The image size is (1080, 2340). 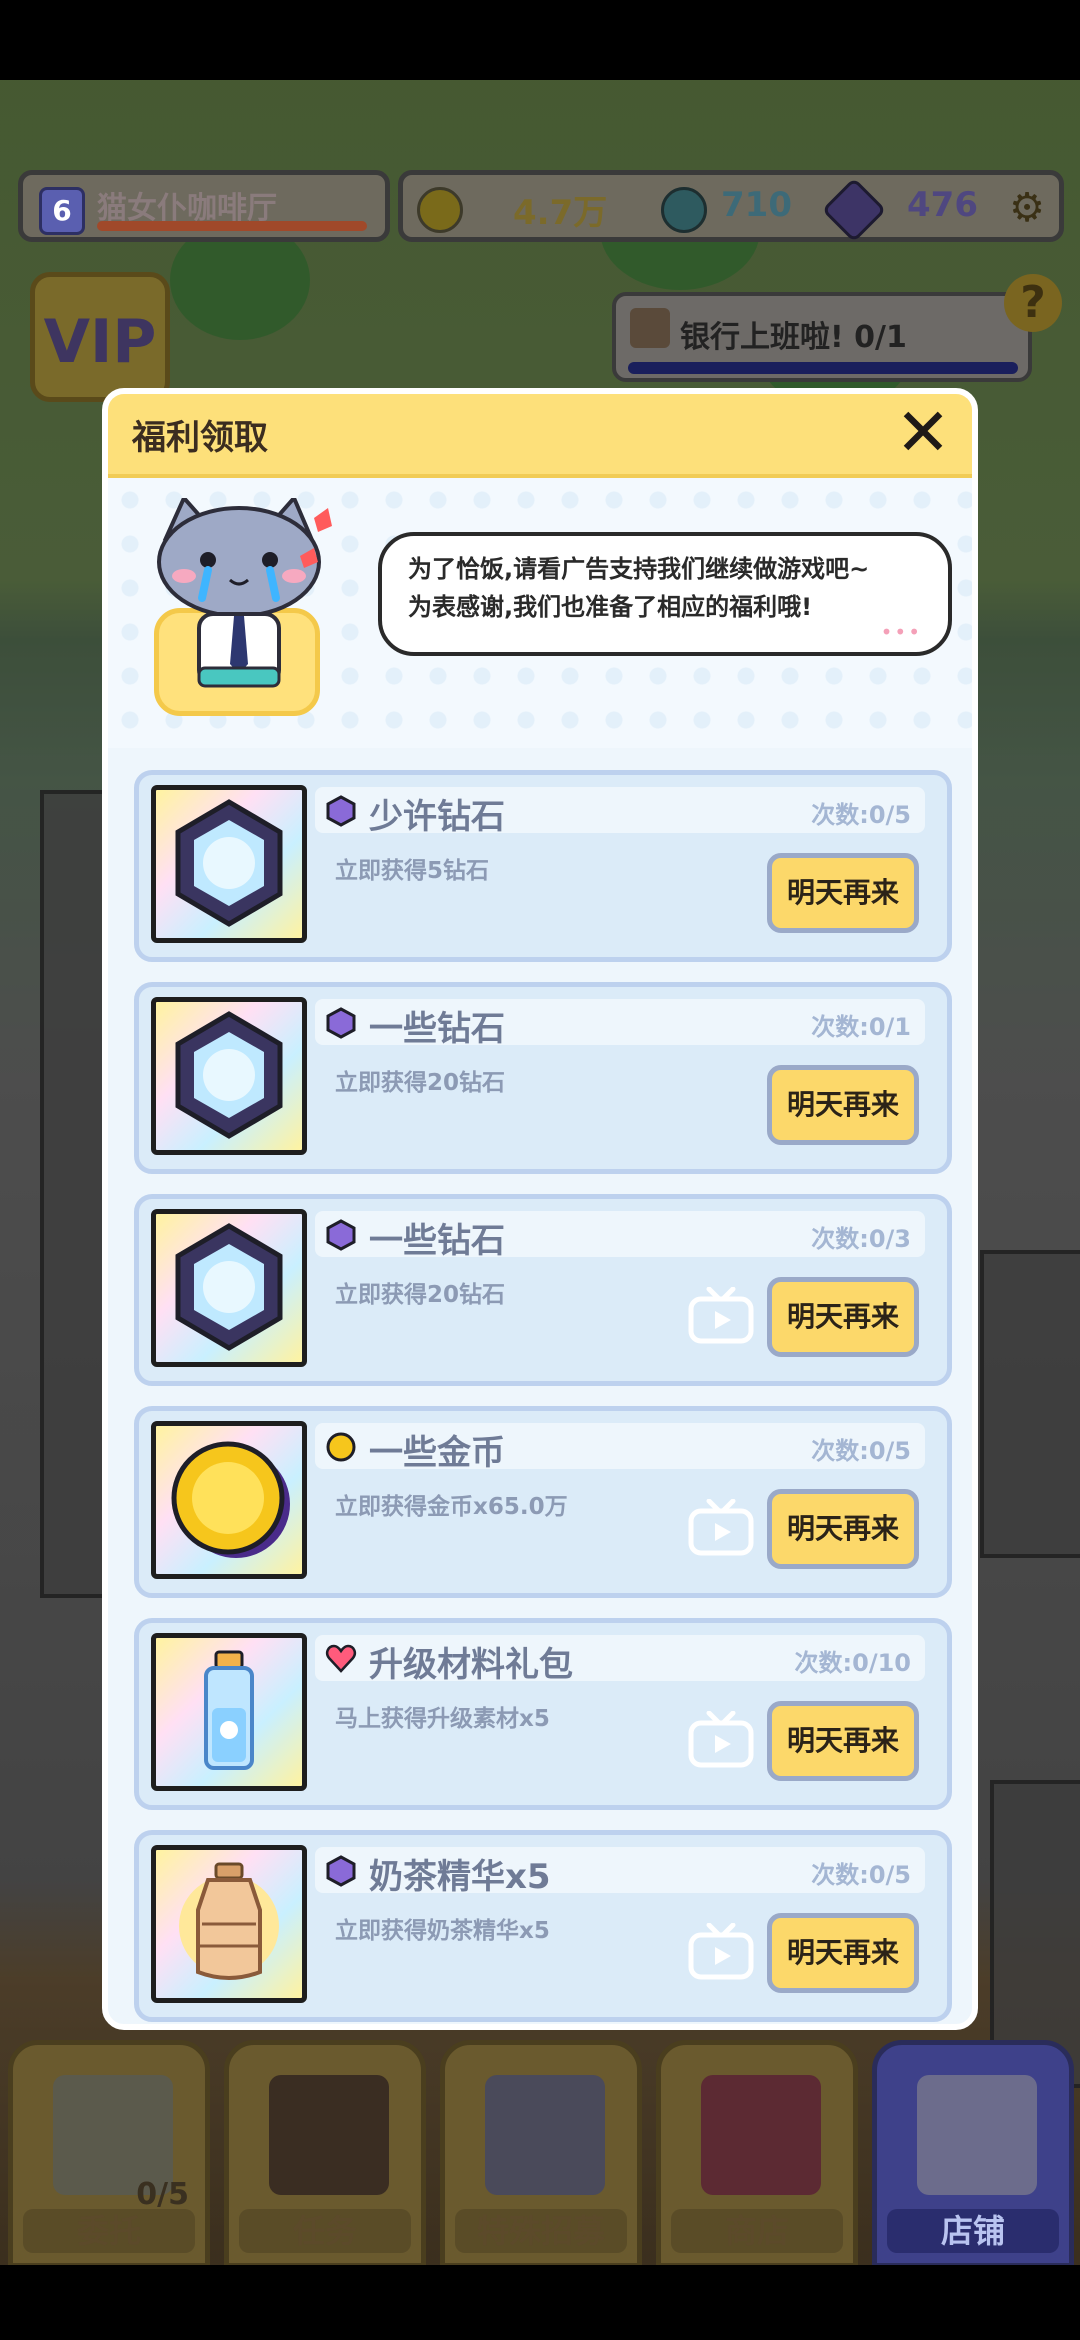 What do you see at coordinates (543, 1078) in the screenshot?
I see `reward-card: 一些钻石 次数:0/1 立即获得20钻石 明天再来` at bounding box center [543, 1078].